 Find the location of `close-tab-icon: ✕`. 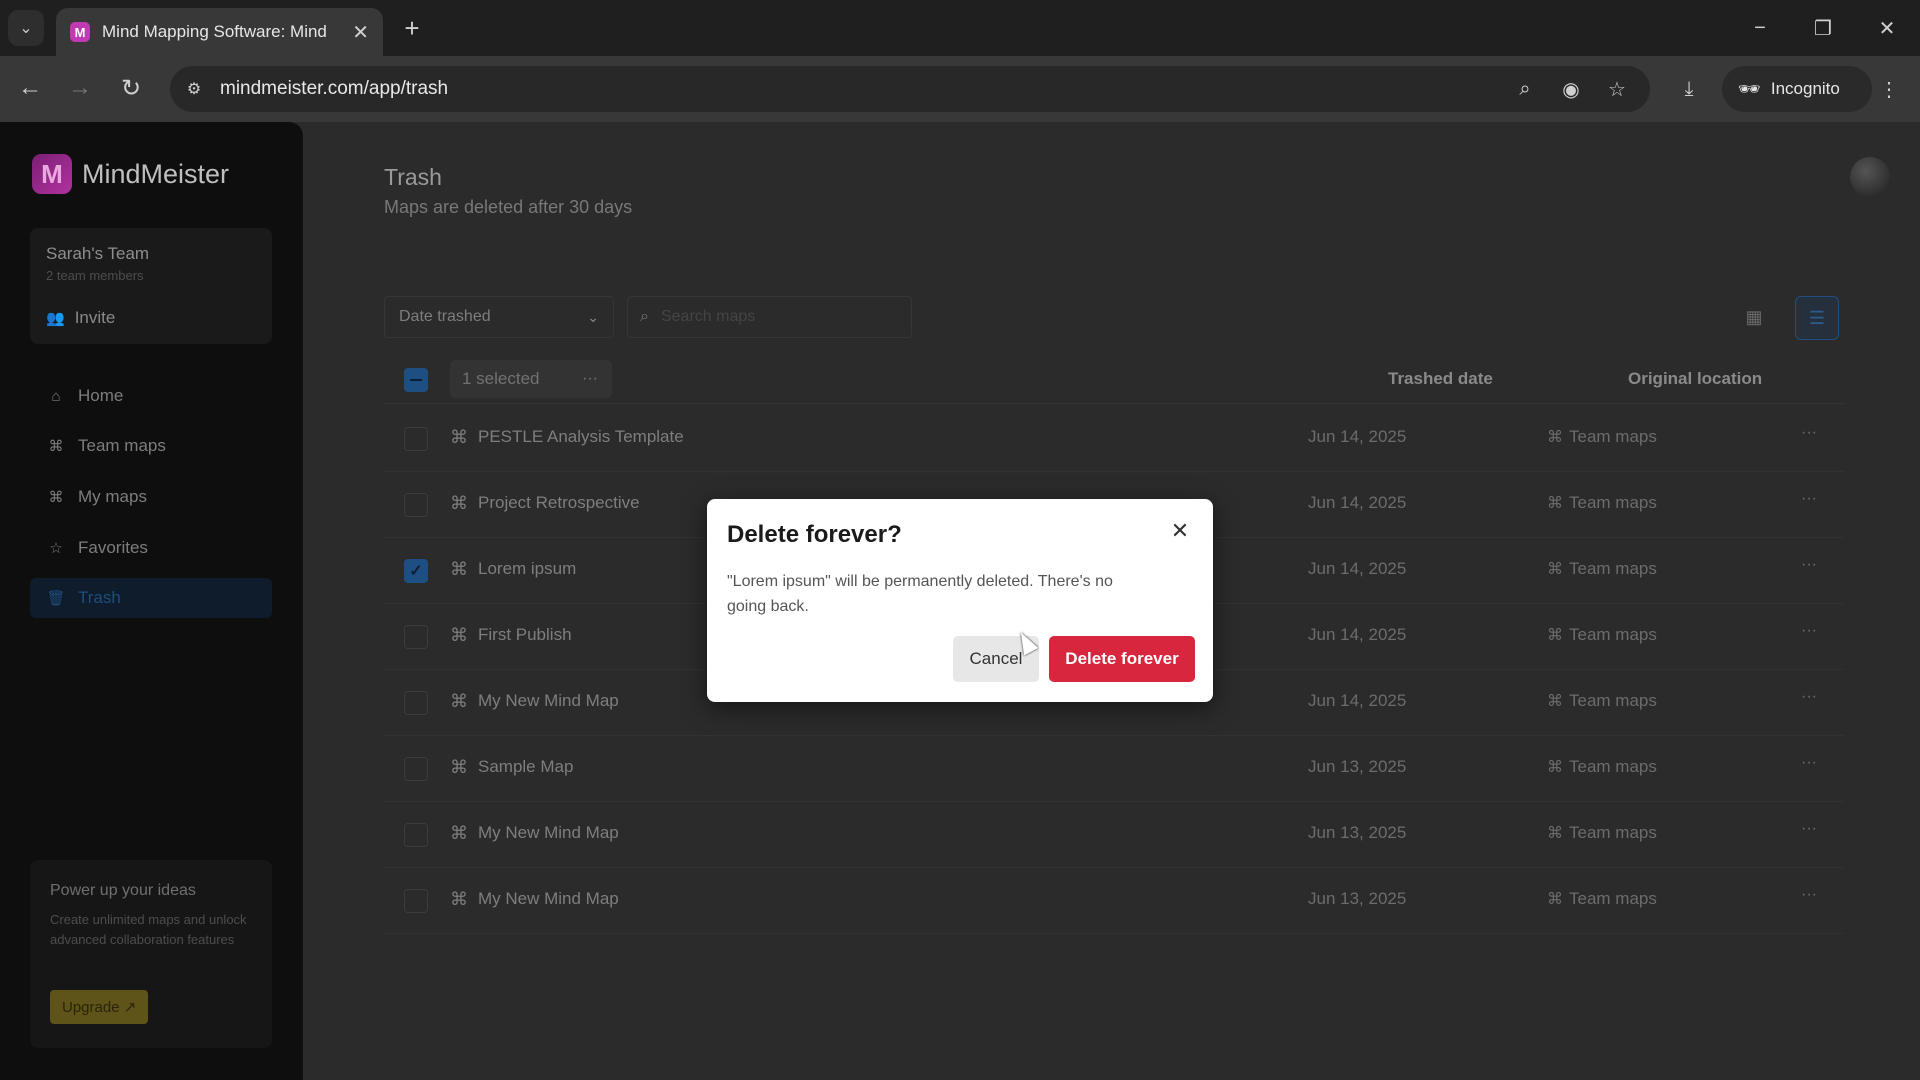

close-tab-icon: ✕ is located at coordinates (360, 32).